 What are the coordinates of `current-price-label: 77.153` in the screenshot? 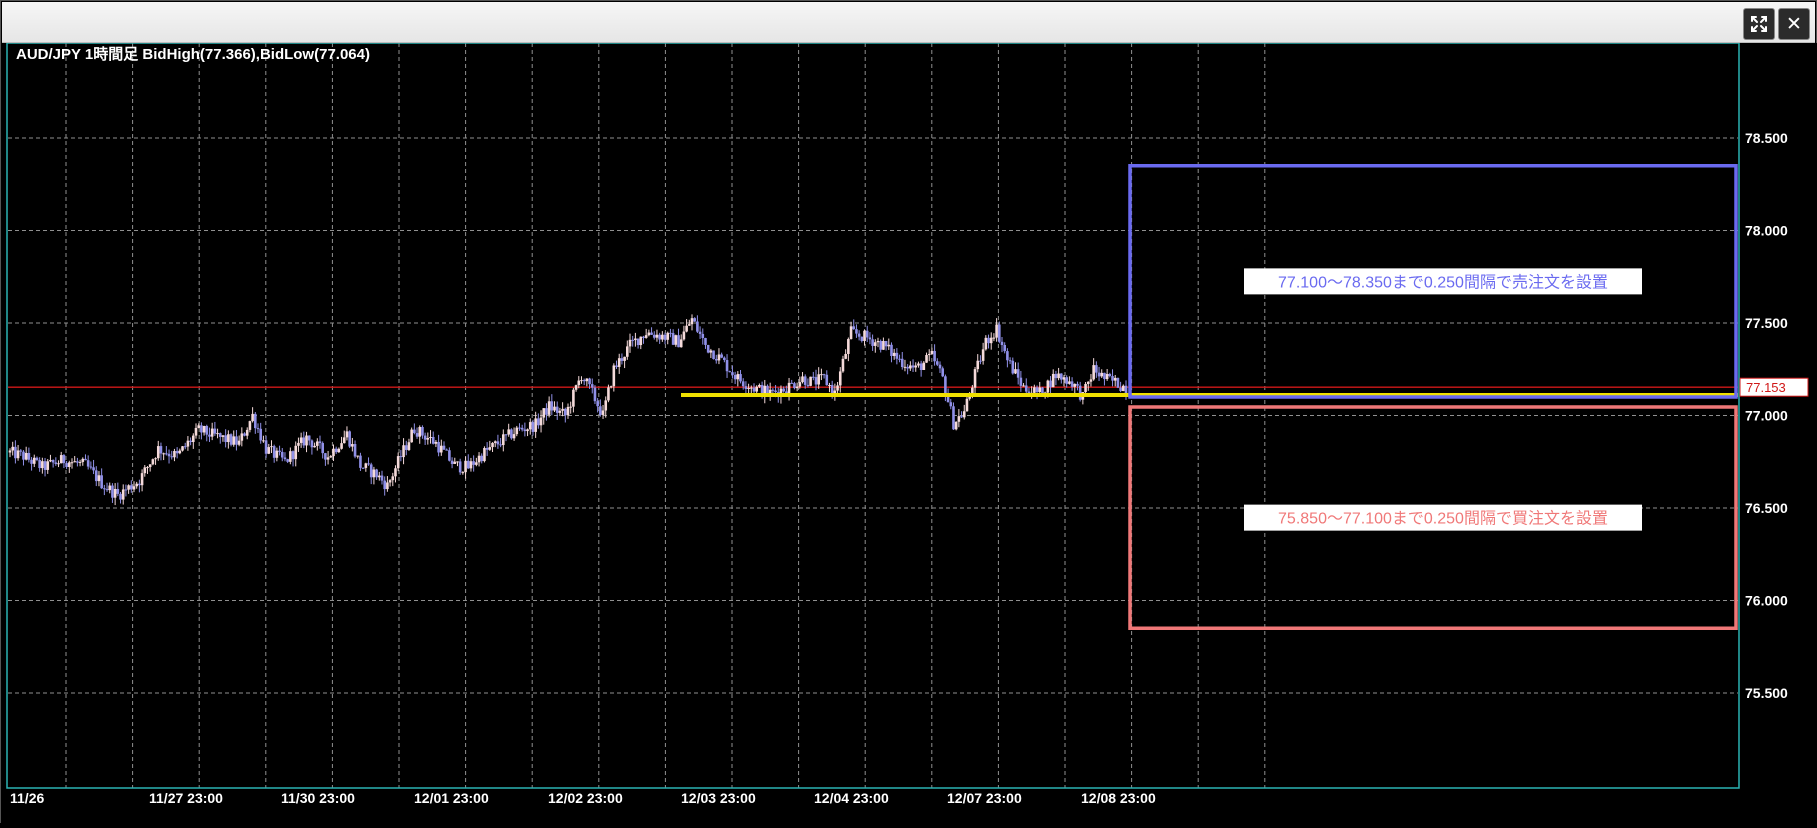 It's located at (1766, 387).